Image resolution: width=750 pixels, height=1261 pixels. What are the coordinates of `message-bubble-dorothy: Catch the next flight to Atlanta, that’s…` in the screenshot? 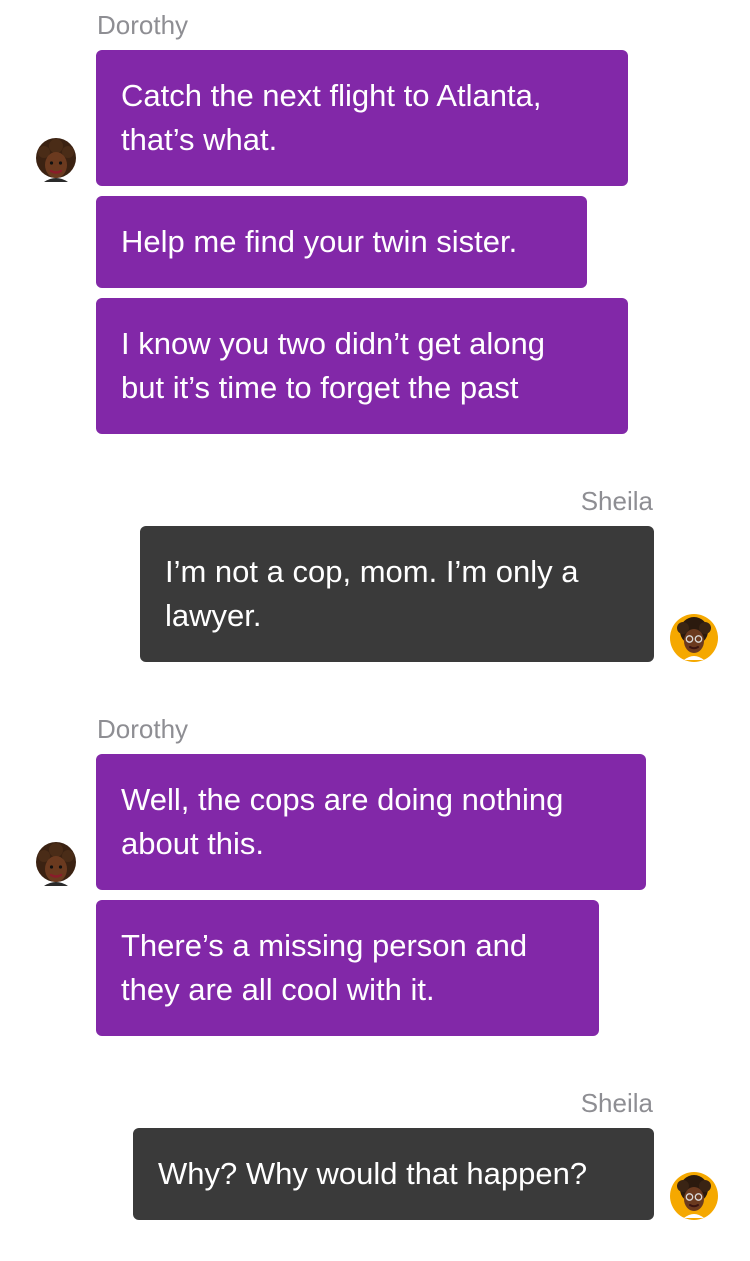 It's located at (362, 118).